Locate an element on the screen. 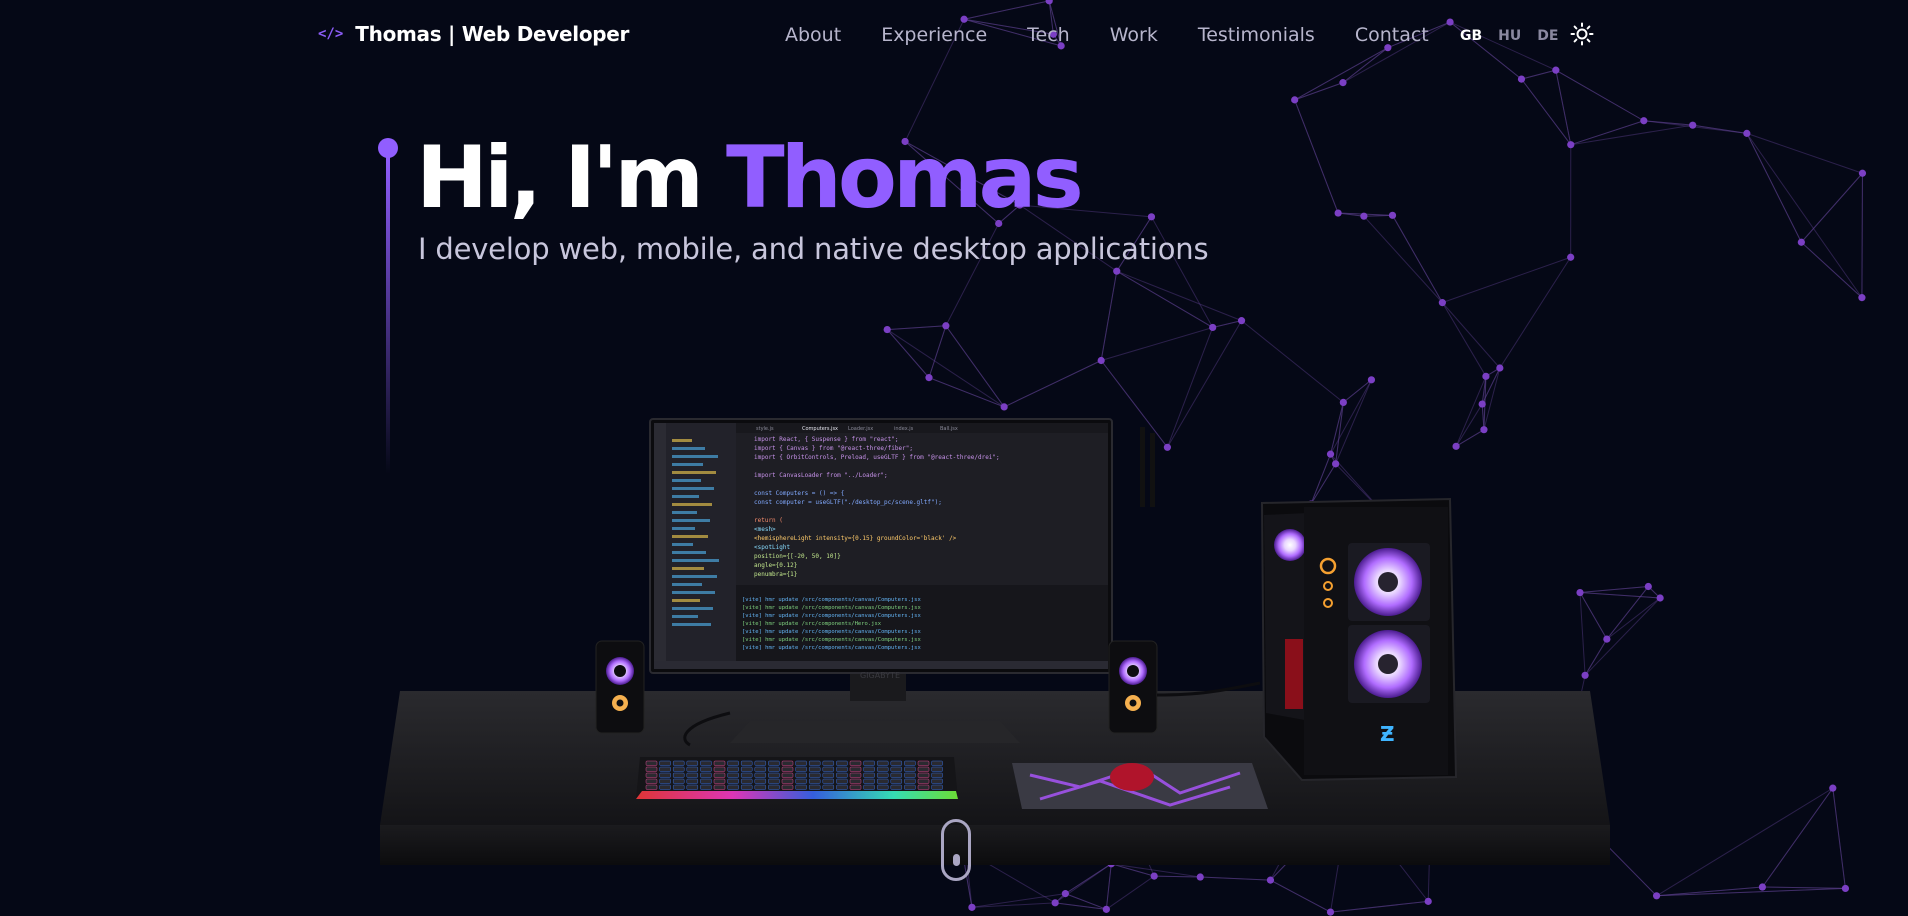 The width and height of the screenshot is (1908, 916). brand-logo-link: </> Thomas | Web Developer is located at coordinates (473, 34).